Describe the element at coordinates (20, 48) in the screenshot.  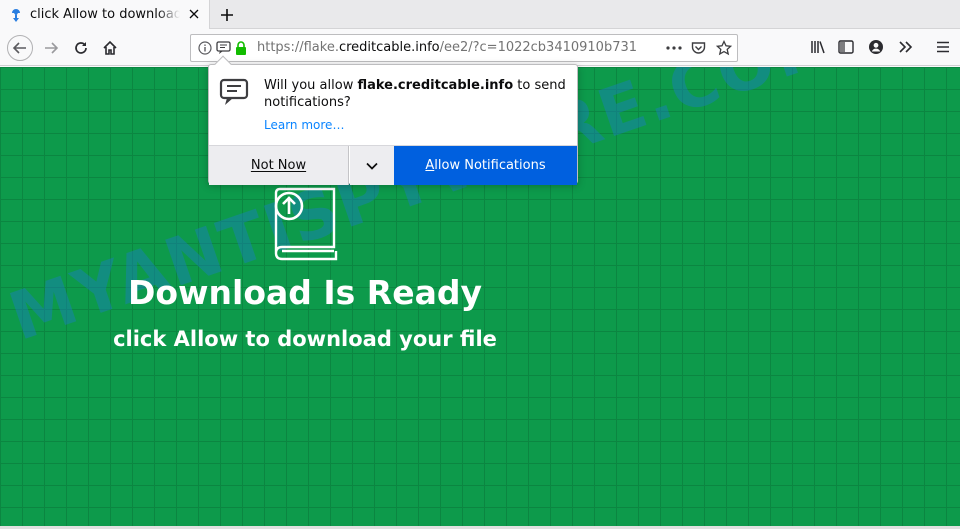
I see `back-arrow-icon` at that location.